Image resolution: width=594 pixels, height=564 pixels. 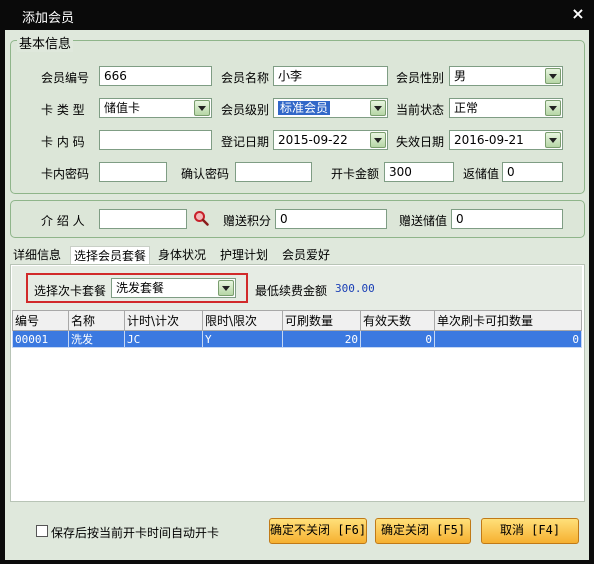 I want to click on package-filter-bar: 选择次卡套餐 洗发套餐 最低续费金额 300.00, so click(x=297, y=288).